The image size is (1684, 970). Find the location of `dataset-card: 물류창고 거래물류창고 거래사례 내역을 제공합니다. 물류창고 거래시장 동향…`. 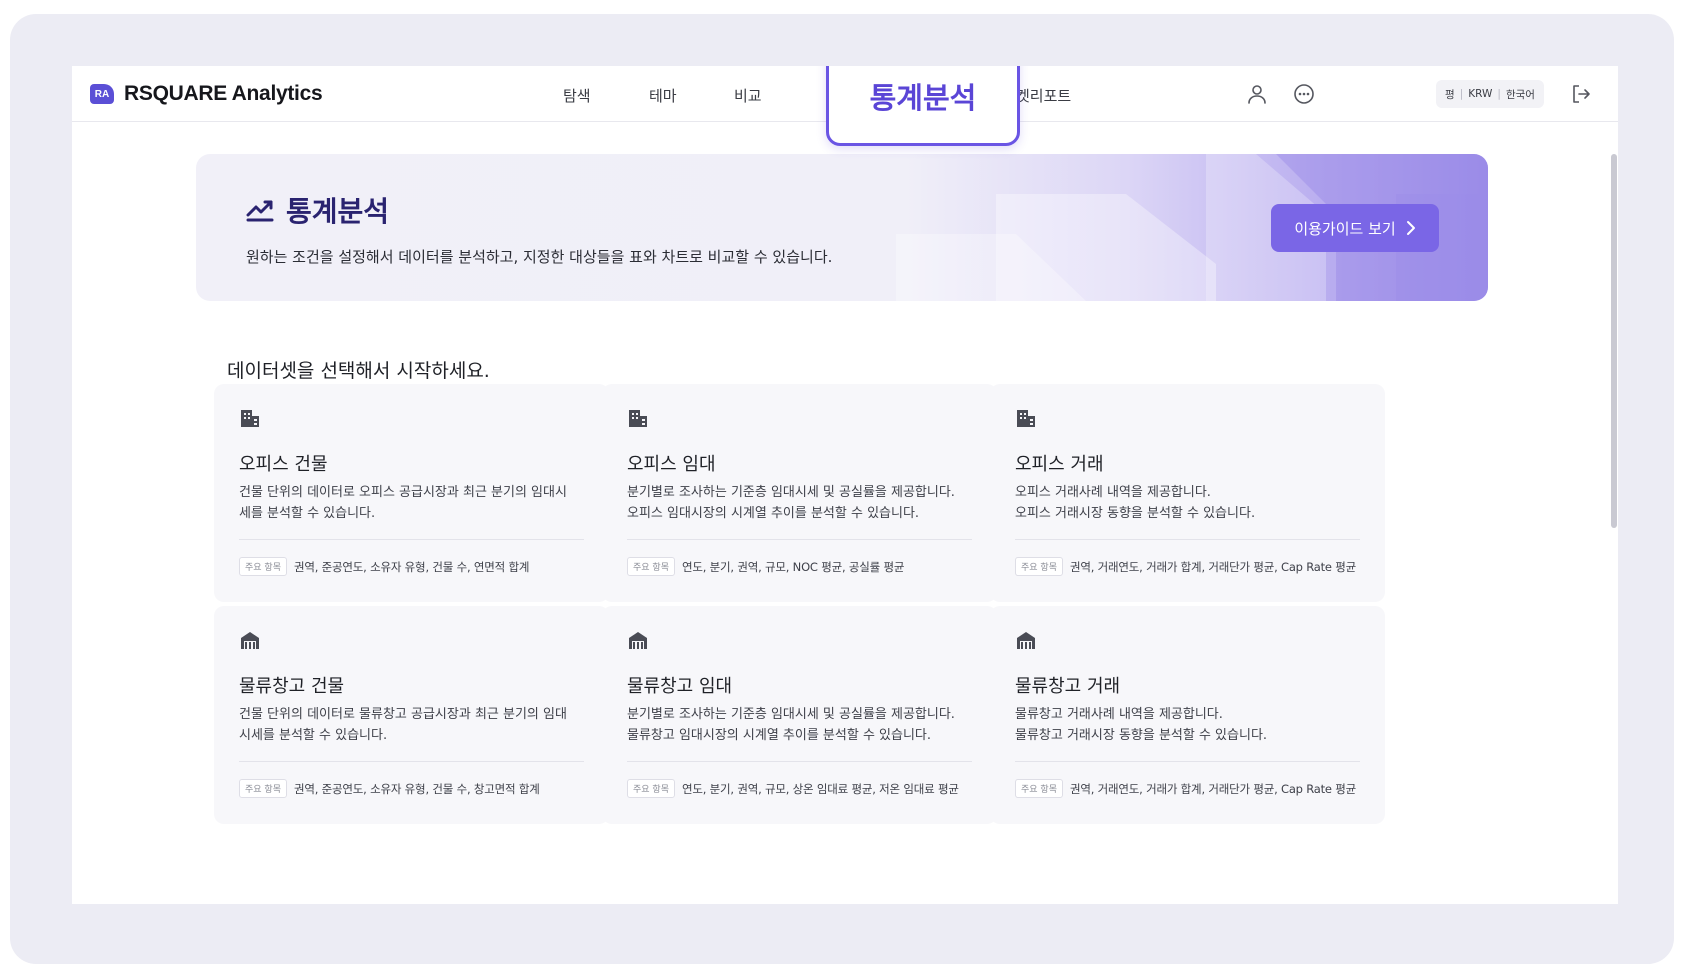

dataset-card: 물류창고 거래물류창고 거래사례 내역을 제공합니다. 물류창고 거래시장 동향… is located at coordinates (1187, 715).